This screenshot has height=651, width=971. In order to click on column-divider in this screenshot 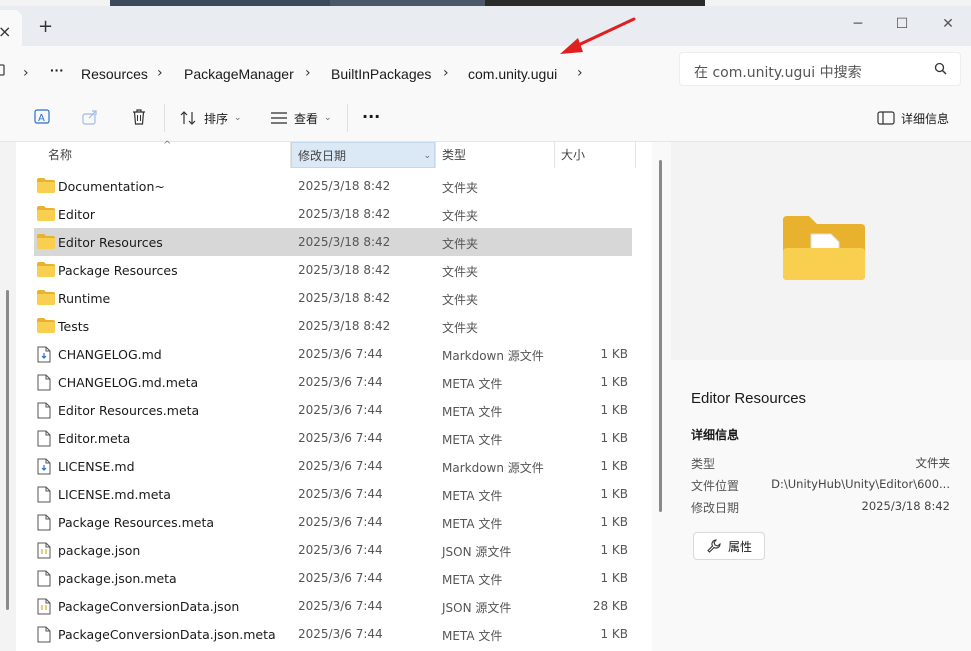, I will do `click(635, 155)`.